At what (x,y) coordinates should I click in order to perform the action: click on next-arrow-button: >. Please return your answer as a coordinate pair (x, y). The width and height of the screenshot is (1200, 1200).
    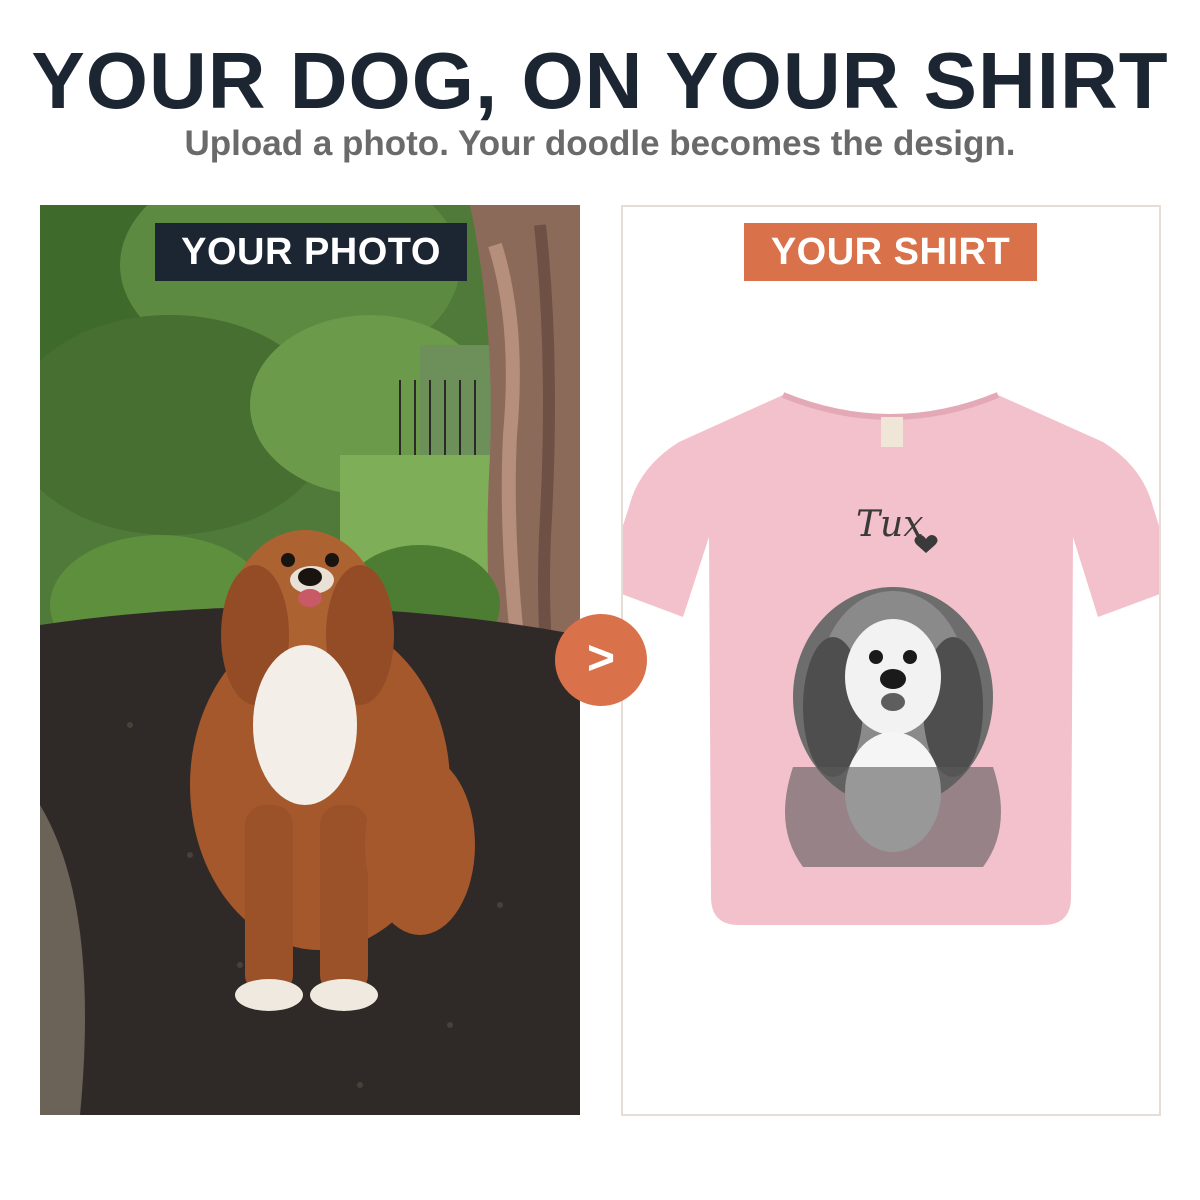
    Looking at the image, I should click on (601, 660).